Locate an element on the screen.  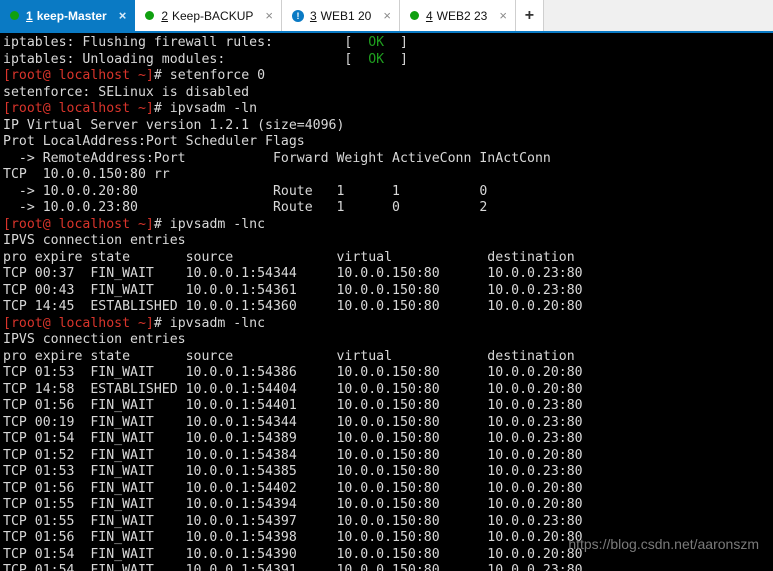
tab-index-label: 3 is located at coordinates (313, 15).